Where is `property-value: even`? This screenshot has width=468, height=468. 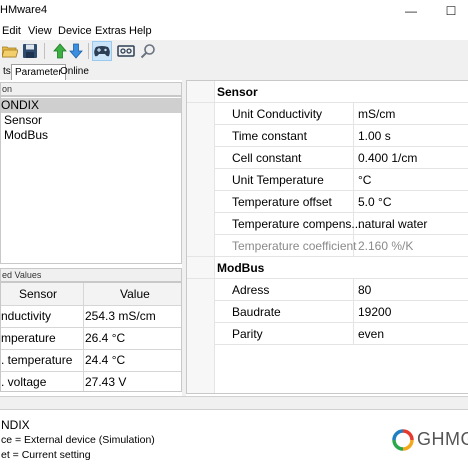 property-value: even is located at coordinates (371, 334).